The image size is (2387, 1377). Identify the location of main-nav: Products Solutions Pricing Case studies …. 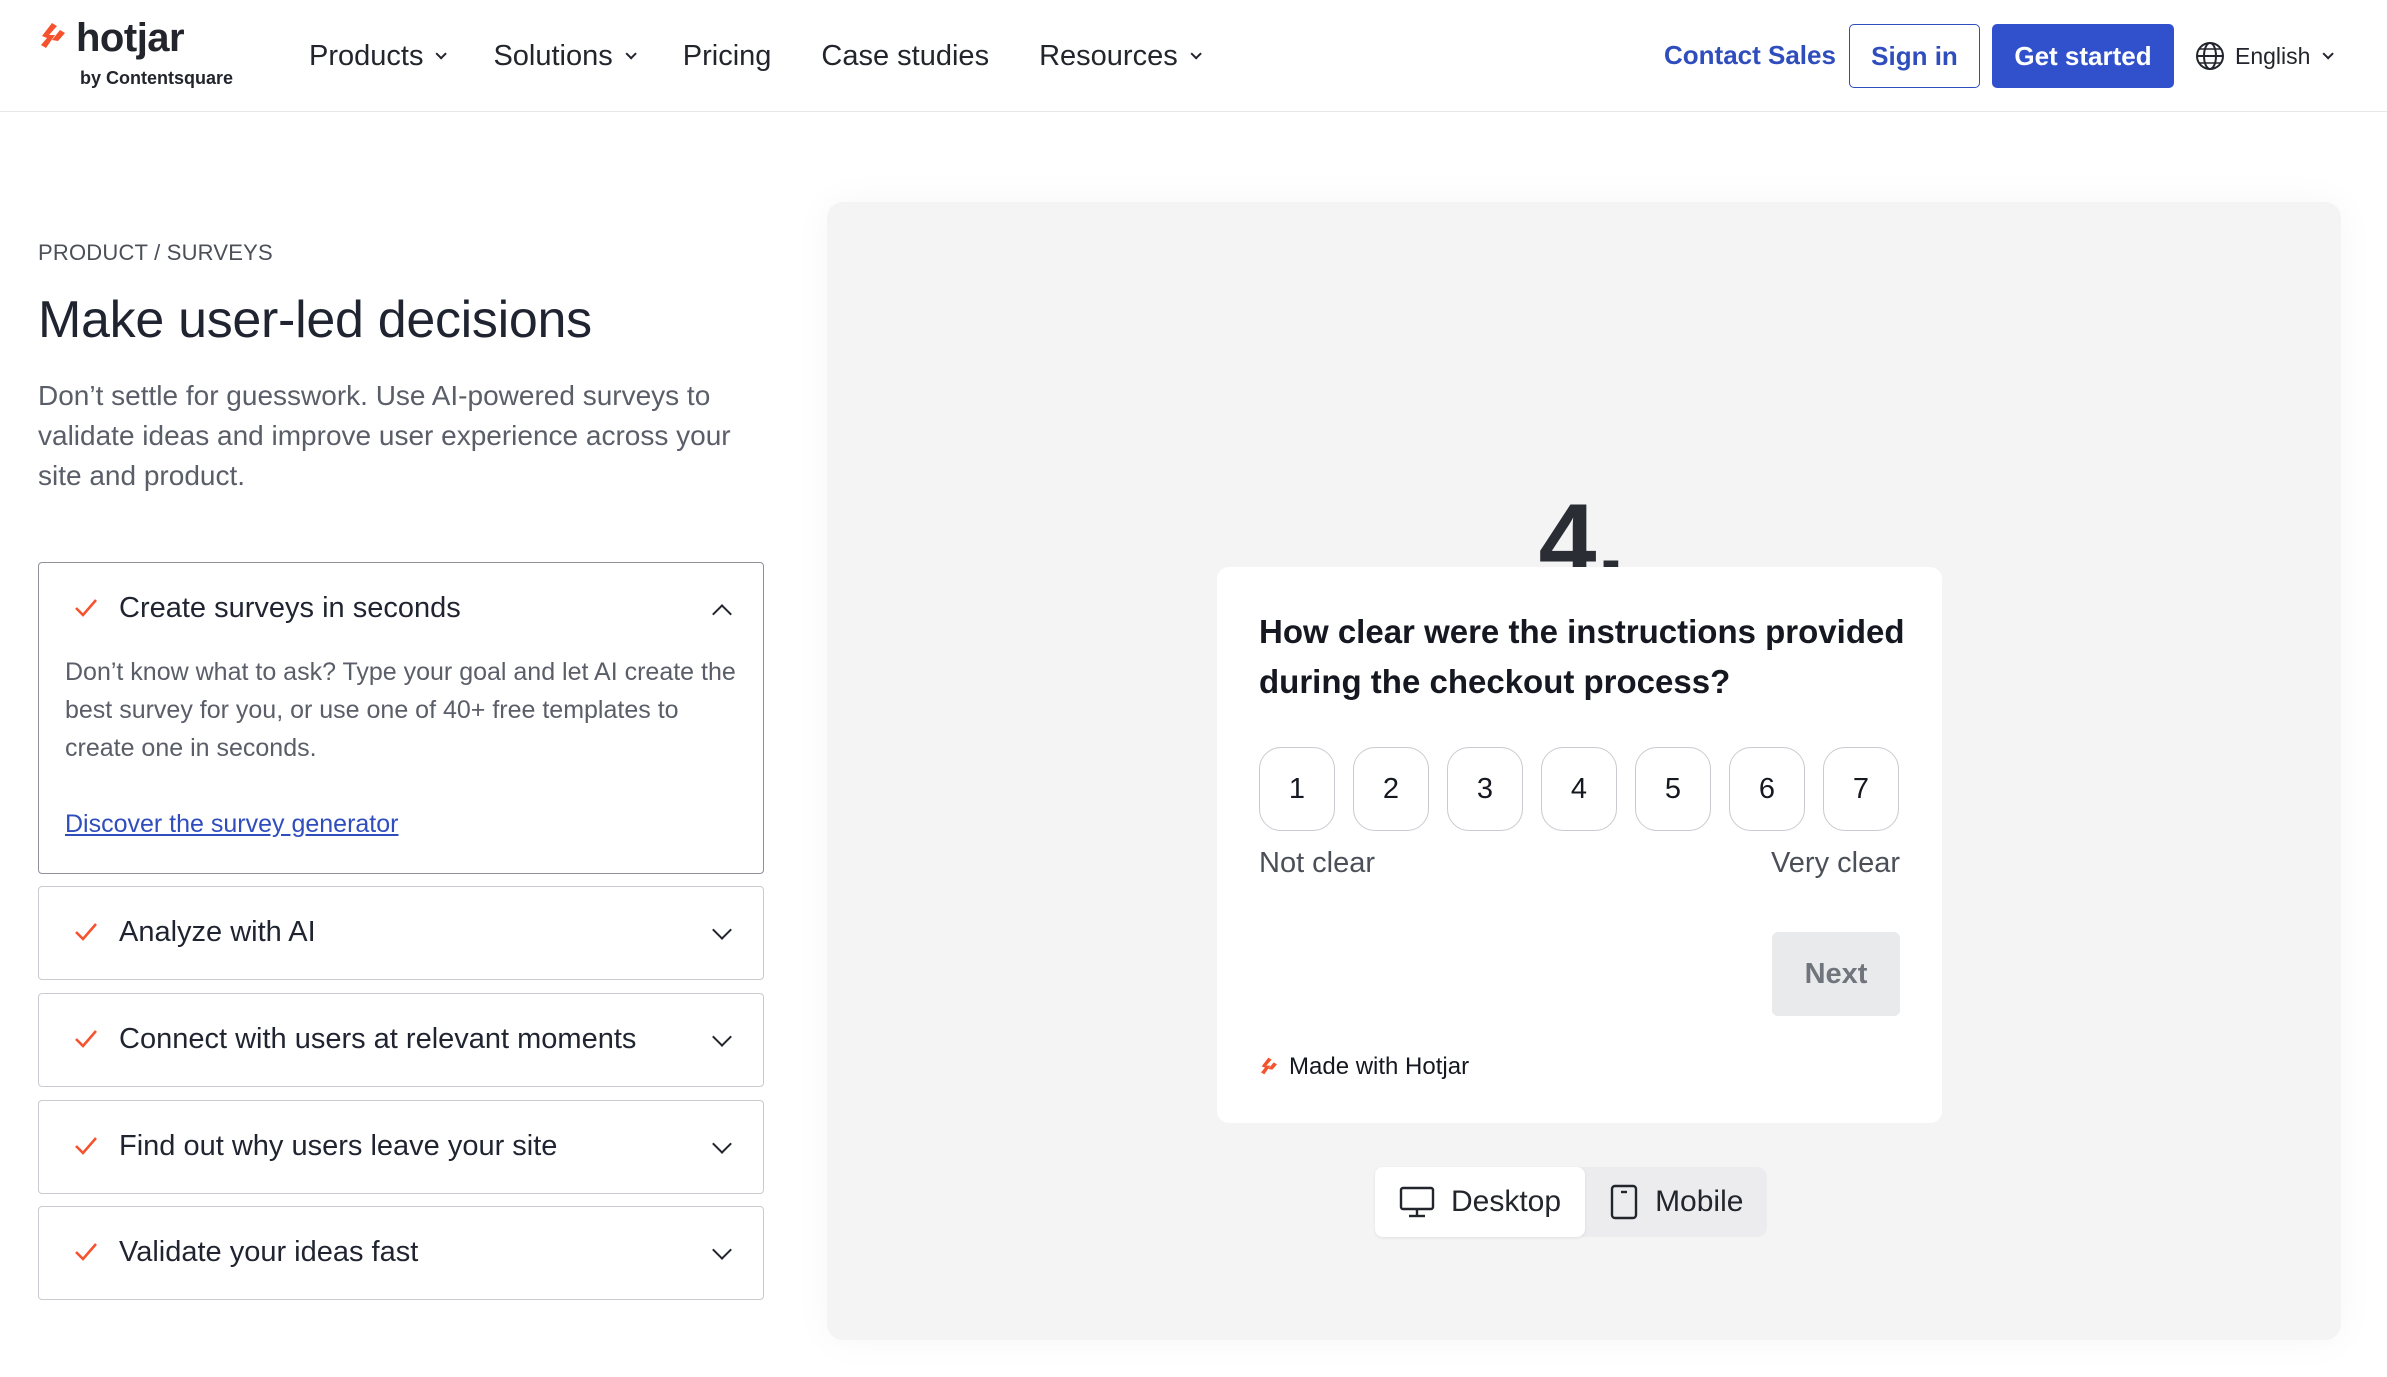
(778, 56).